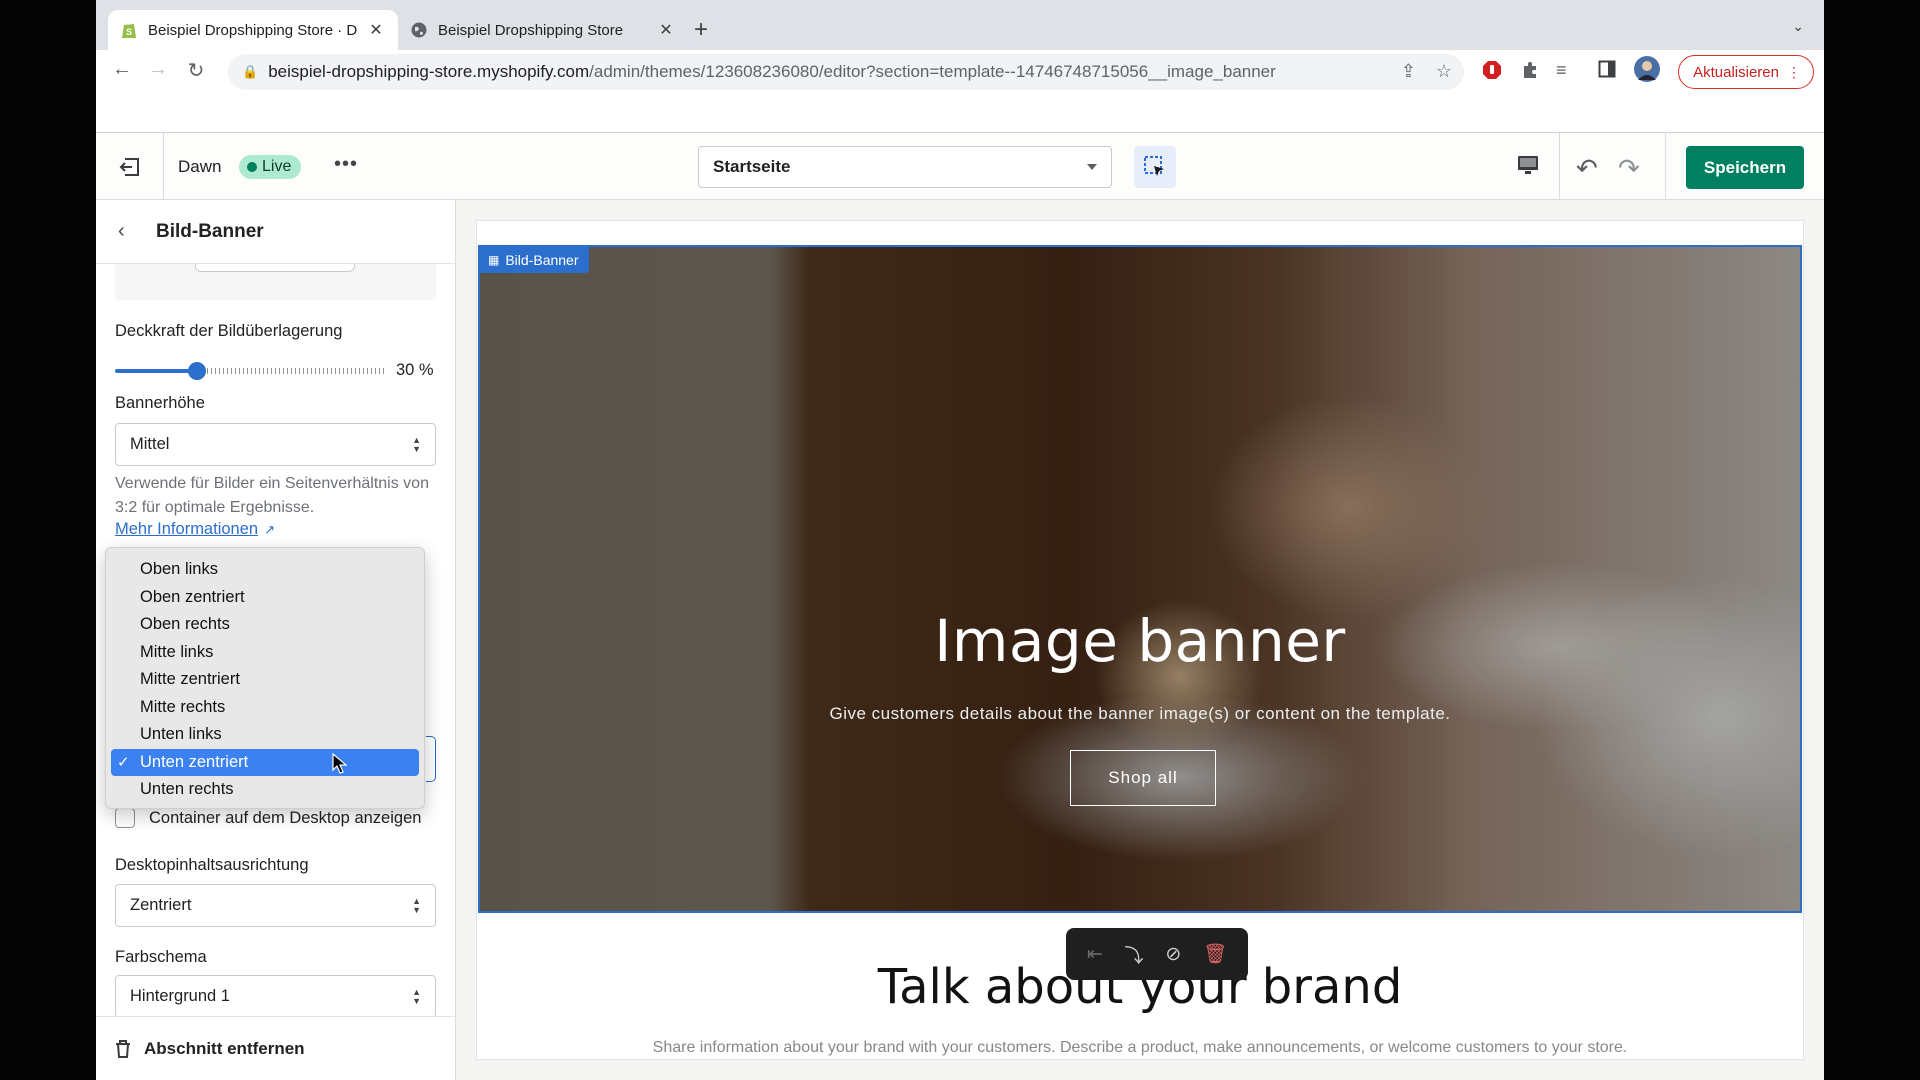  What do you see at coordinates (192, 596) in the screenshot?
I see `dropdown-option-label: Oben zentriert` at bounding box center [192, 596].